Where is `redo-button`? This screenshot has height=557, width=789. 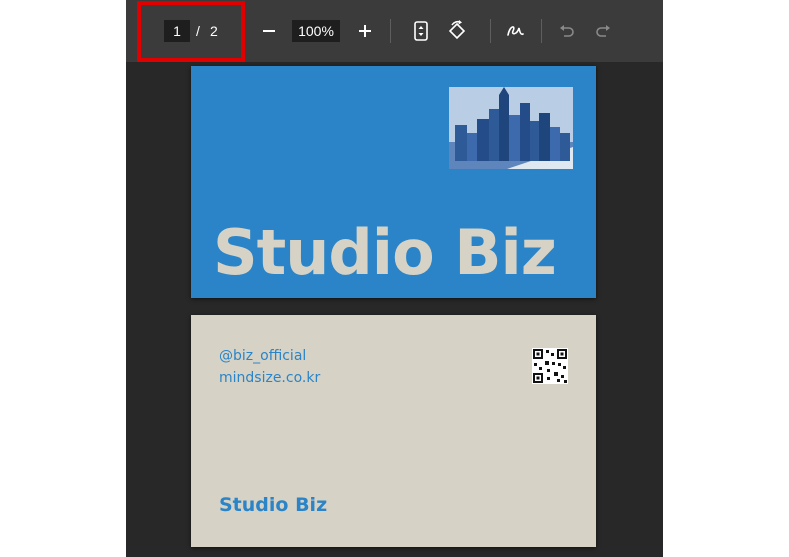
redo-button is located at coordinates (603, 31).